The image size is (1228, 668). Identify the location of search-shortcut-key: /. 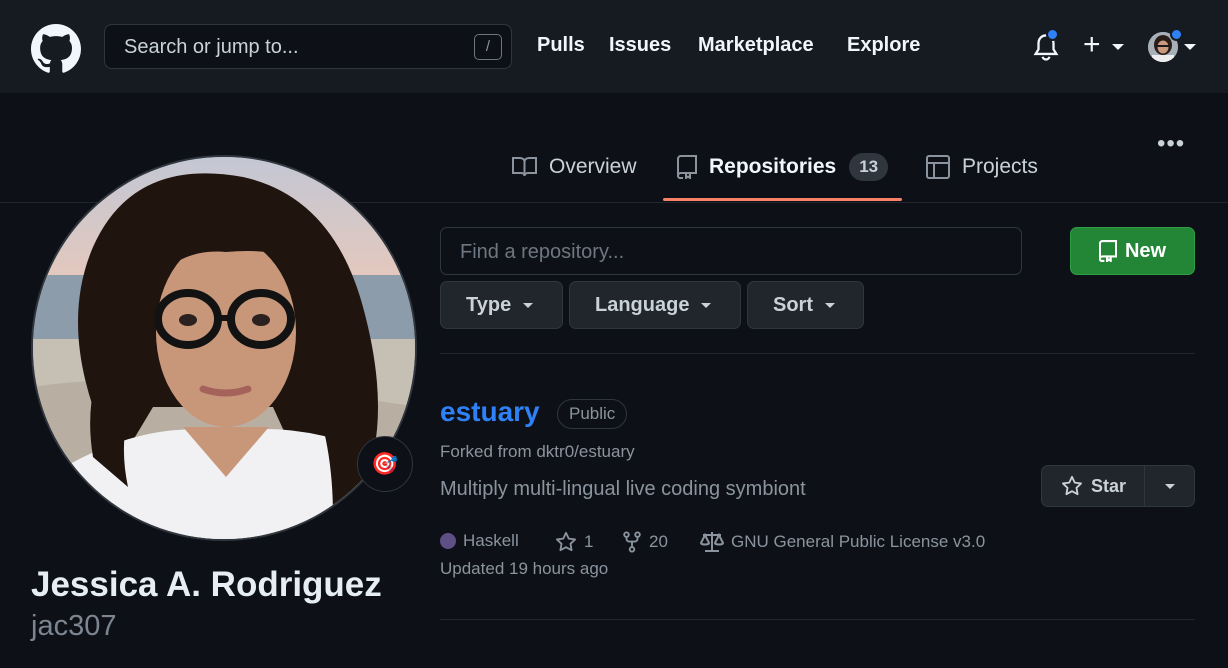
(488, 47).